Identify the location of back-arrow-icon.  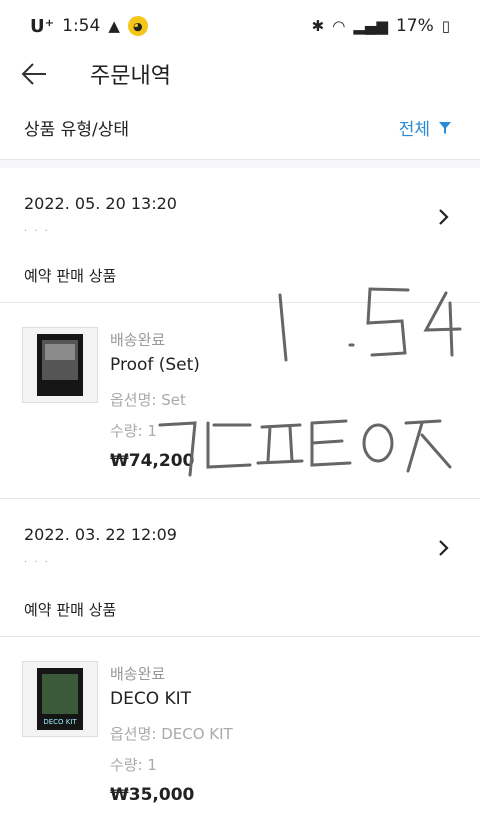
(34, 74).